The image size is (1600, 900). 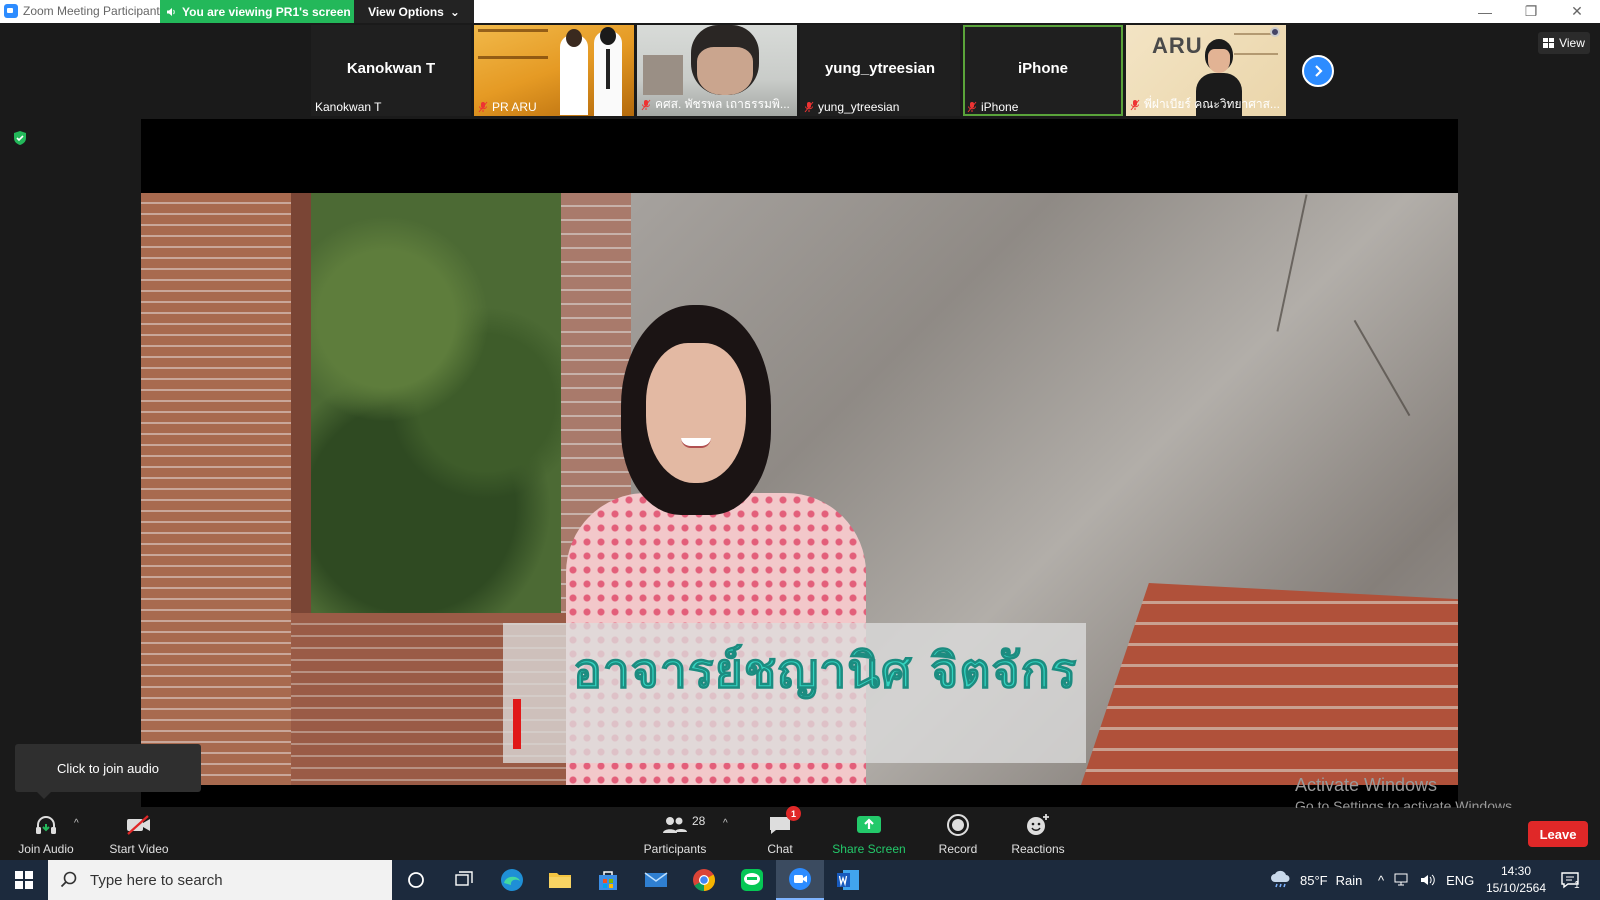 What do you see at coordinates (20, 138) in the screenshot?
I see `security-shield-icon` at bounding box center [20, 138].